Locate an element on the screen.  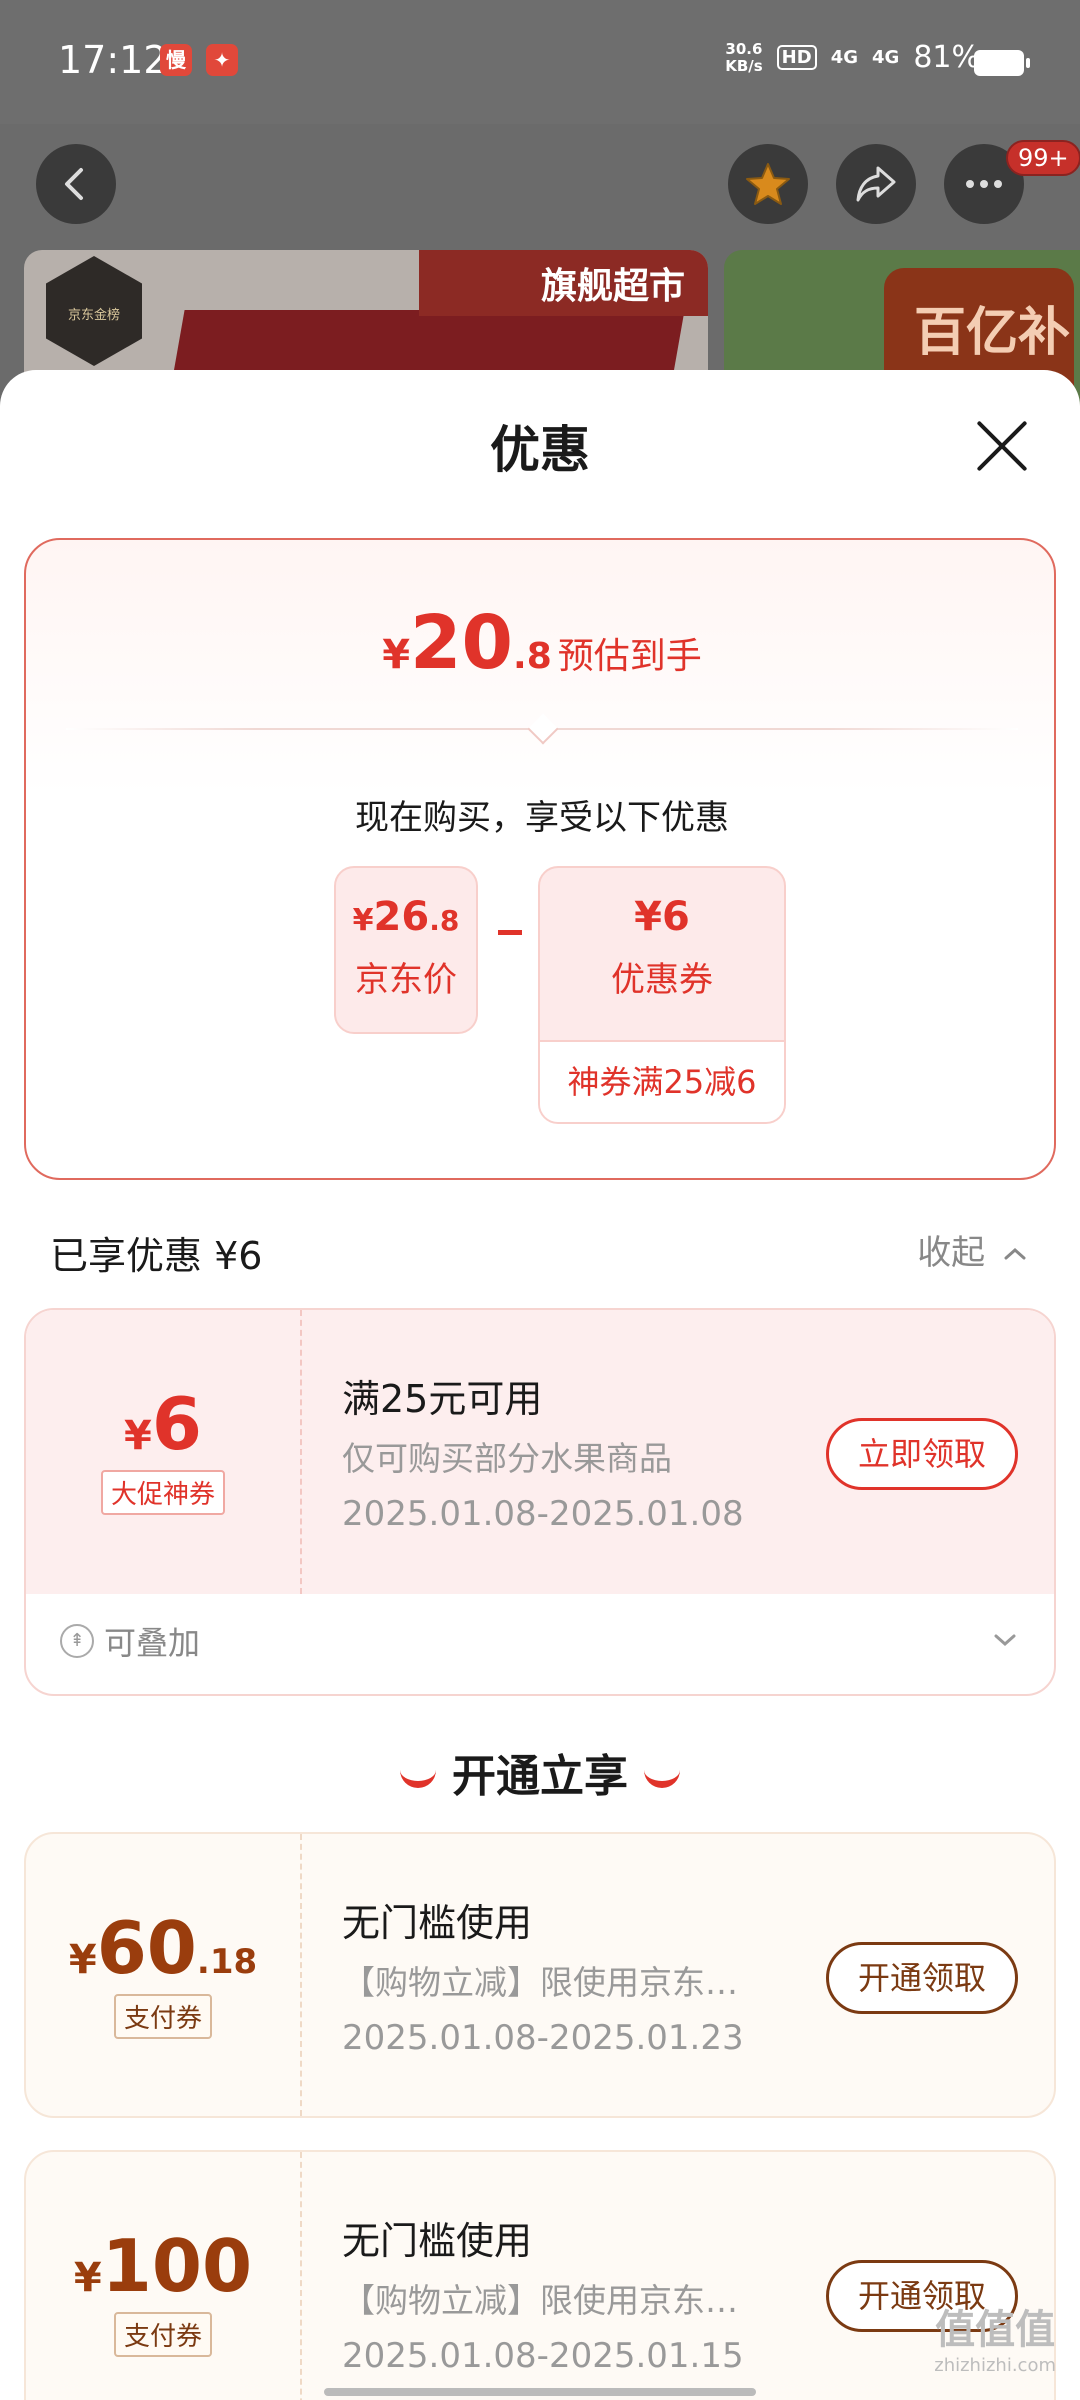
open-claim-button: 开通领取 is located at coordinates (922, 1978).